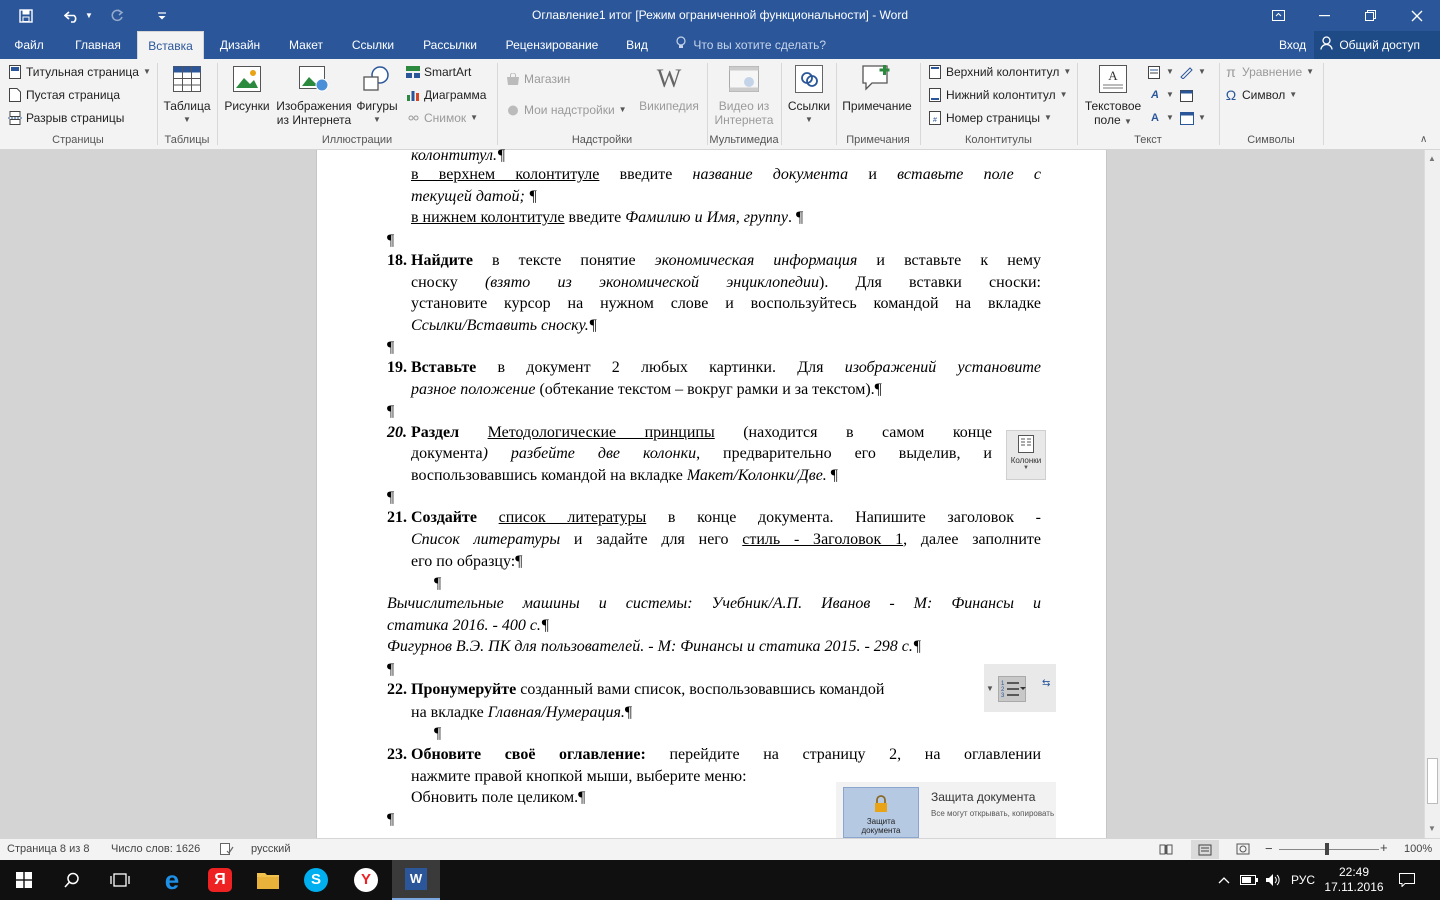 This screenshot has height=900, width=1440. Describe the element at coordinates (602, 140) in the screenshot. I see `addins-group-label: Надстройки` at that location.